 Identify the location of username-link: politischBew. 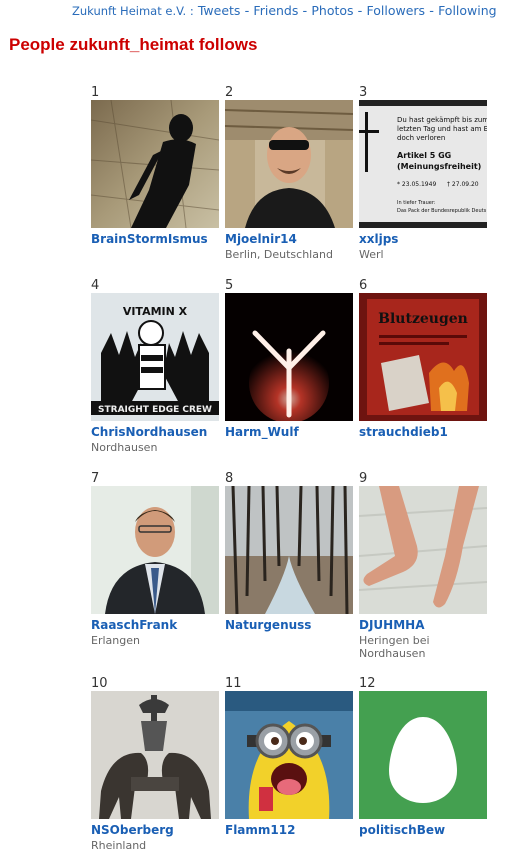
(425, 830).